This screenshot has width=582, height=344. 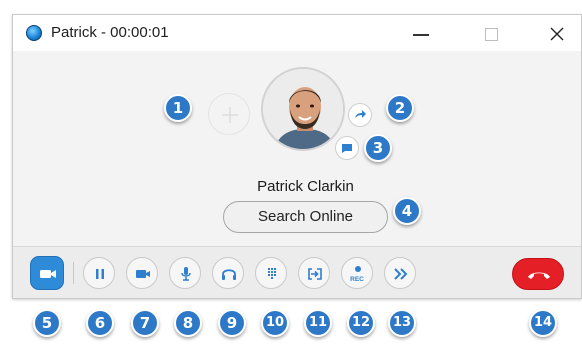 What do you see at coordinates (297, 272) in the screenshot?
I see `call-toolbar: REC` at bounding box center [297, 272].